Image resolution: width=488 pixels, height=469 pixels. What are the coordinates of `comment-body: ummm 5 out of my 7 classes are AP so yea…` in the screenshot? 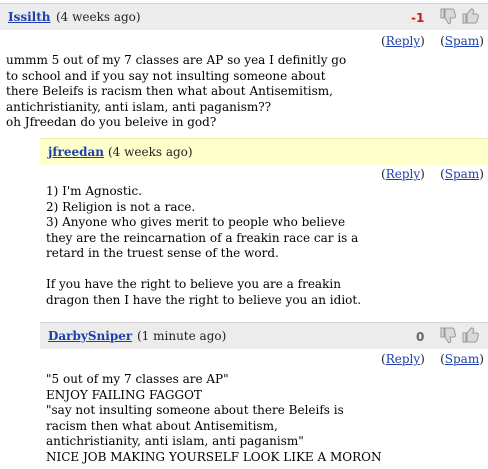 It's located at (176, 91).